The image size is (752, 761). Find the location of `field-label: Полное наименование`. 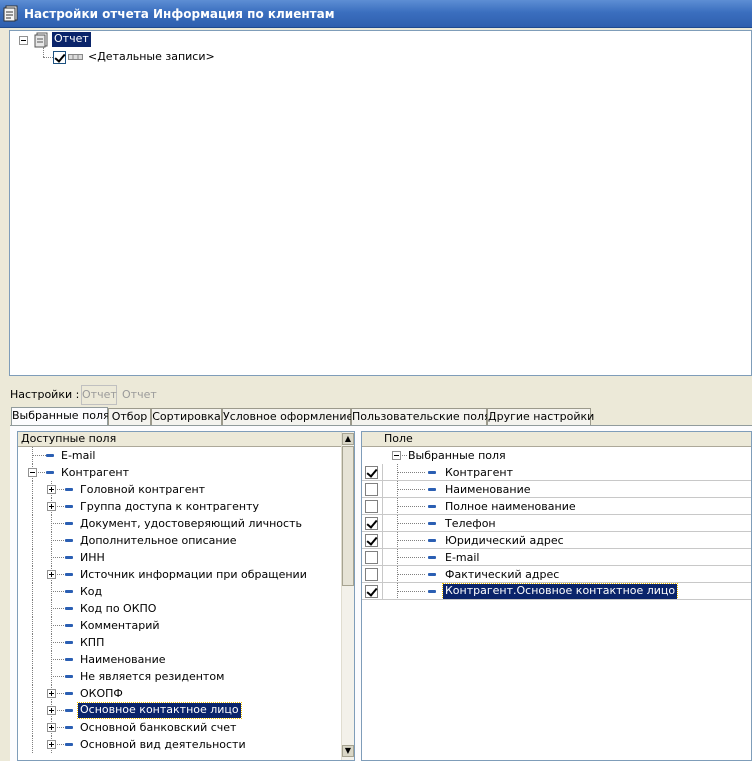

field-label: Полное наименование is located at coordinates (510, 506).